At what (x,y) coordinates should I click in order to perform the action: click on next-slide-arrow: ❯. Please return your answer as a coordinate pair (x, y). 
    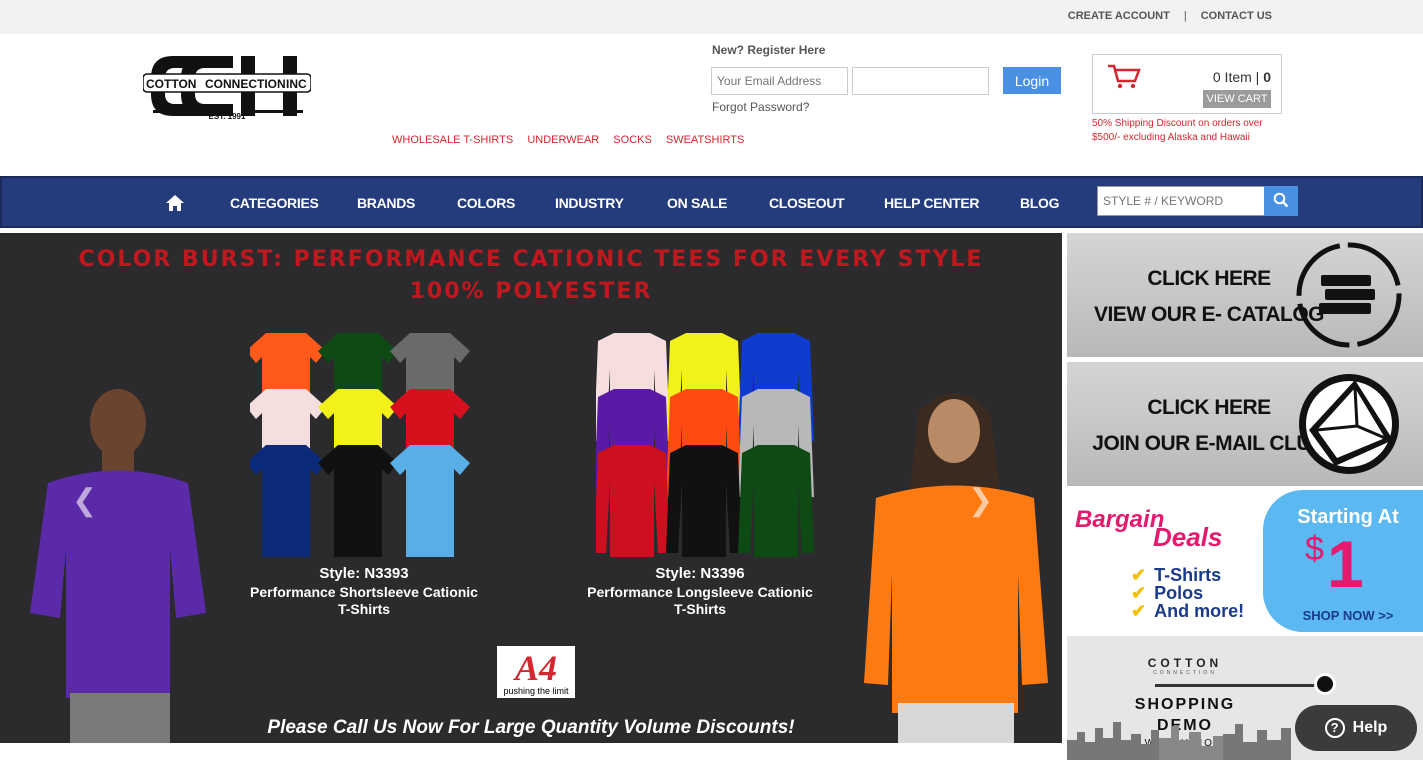
    Looking at the image, I should click on (980, 500).